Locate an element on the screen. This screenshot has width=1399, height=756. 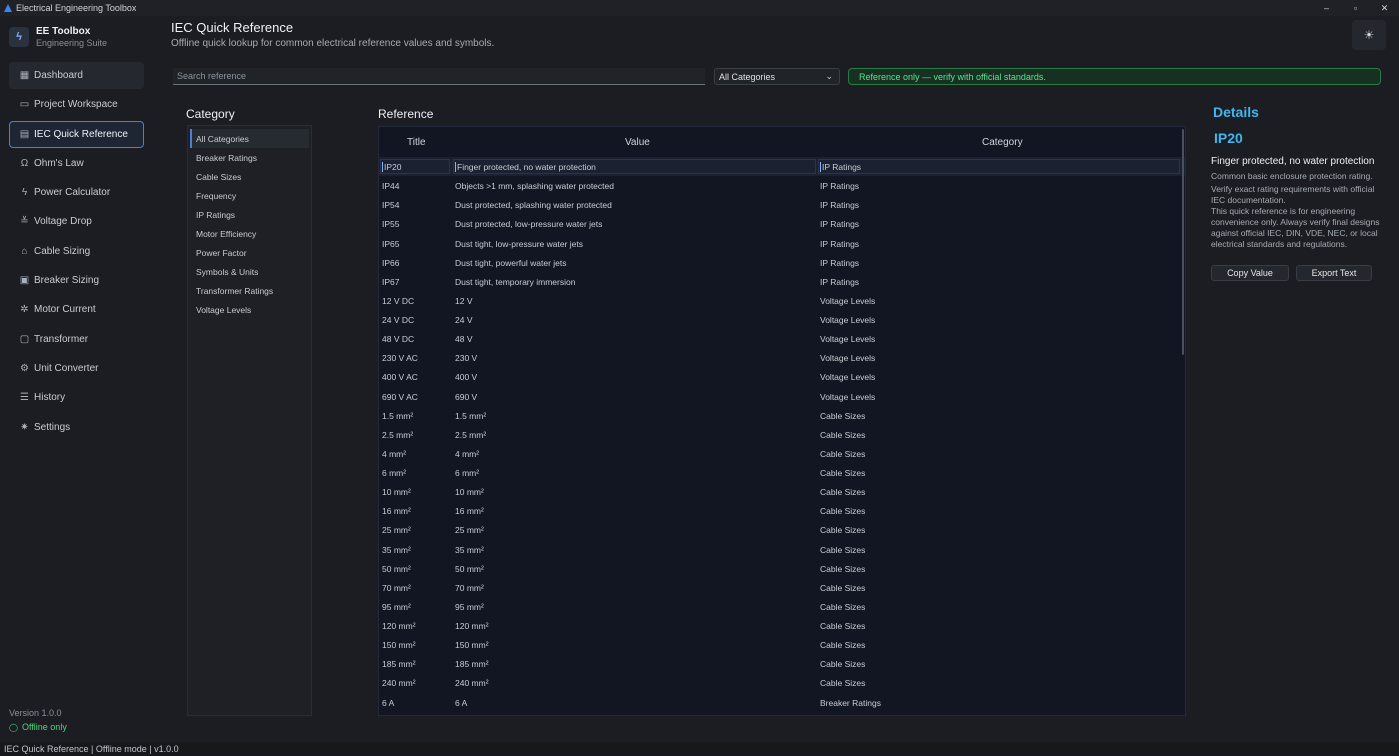
sidebar-item-power-calculator: ϟ Power Calculator is located at coordinates (76, 192).